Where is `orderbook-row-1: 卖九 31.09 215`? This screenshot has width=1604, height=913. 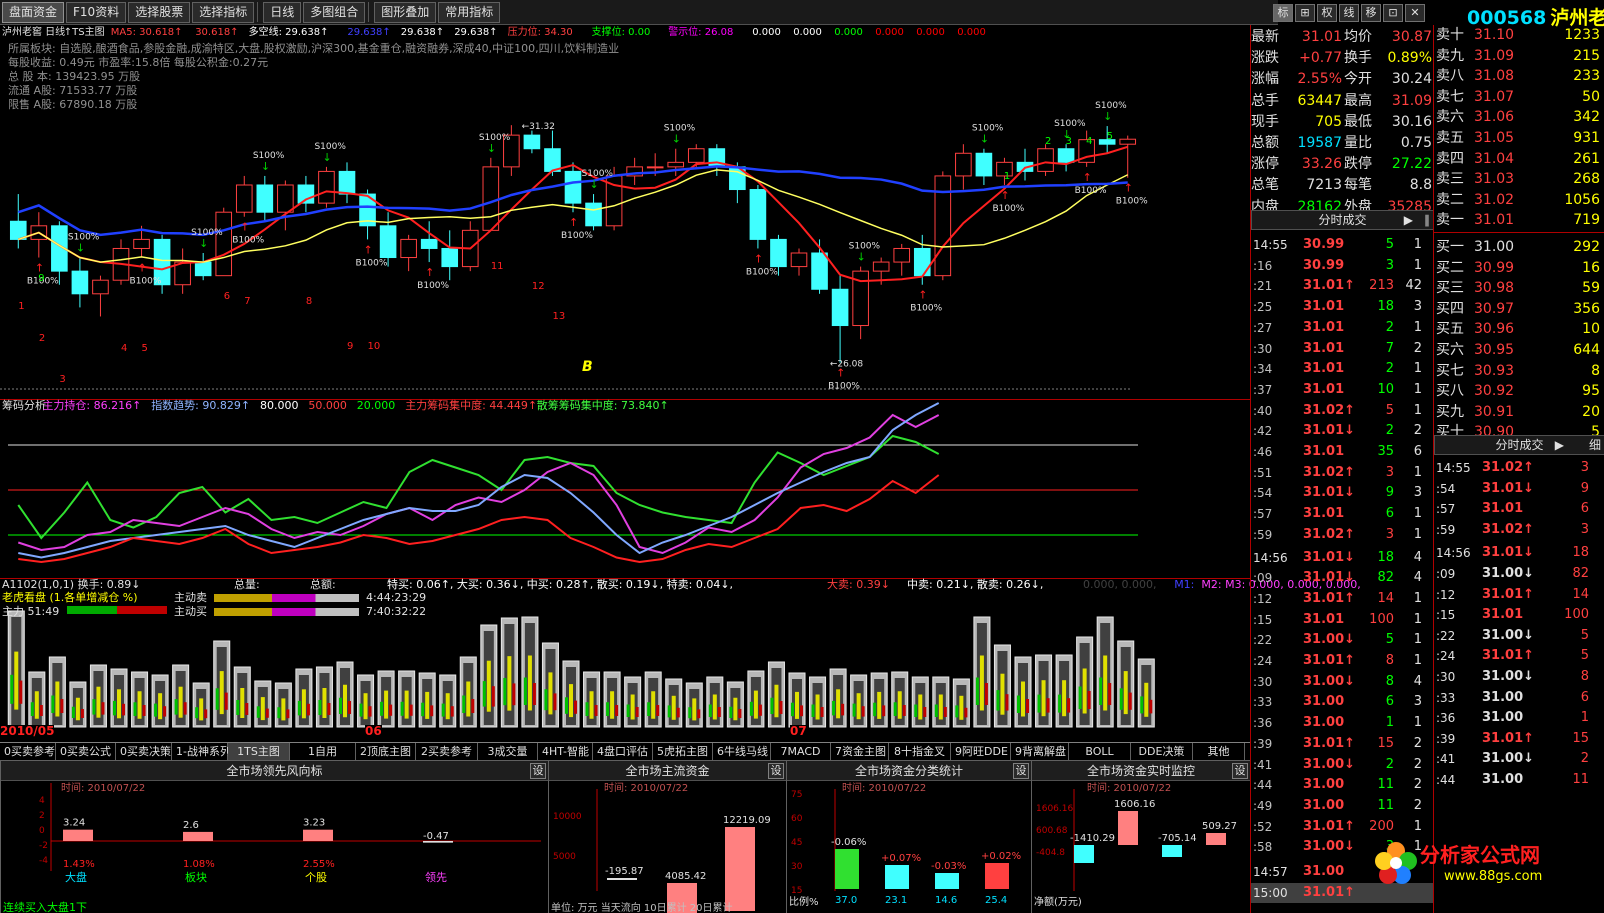 orderbook-row-1: 卖九 31.09 215 is located at coordinates (1520, 56).